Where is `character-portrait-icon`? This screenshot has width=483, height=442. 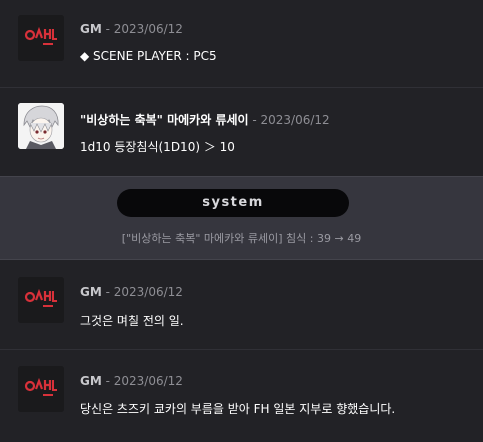 character-portrait-icon is located at coordinates (41, 126).